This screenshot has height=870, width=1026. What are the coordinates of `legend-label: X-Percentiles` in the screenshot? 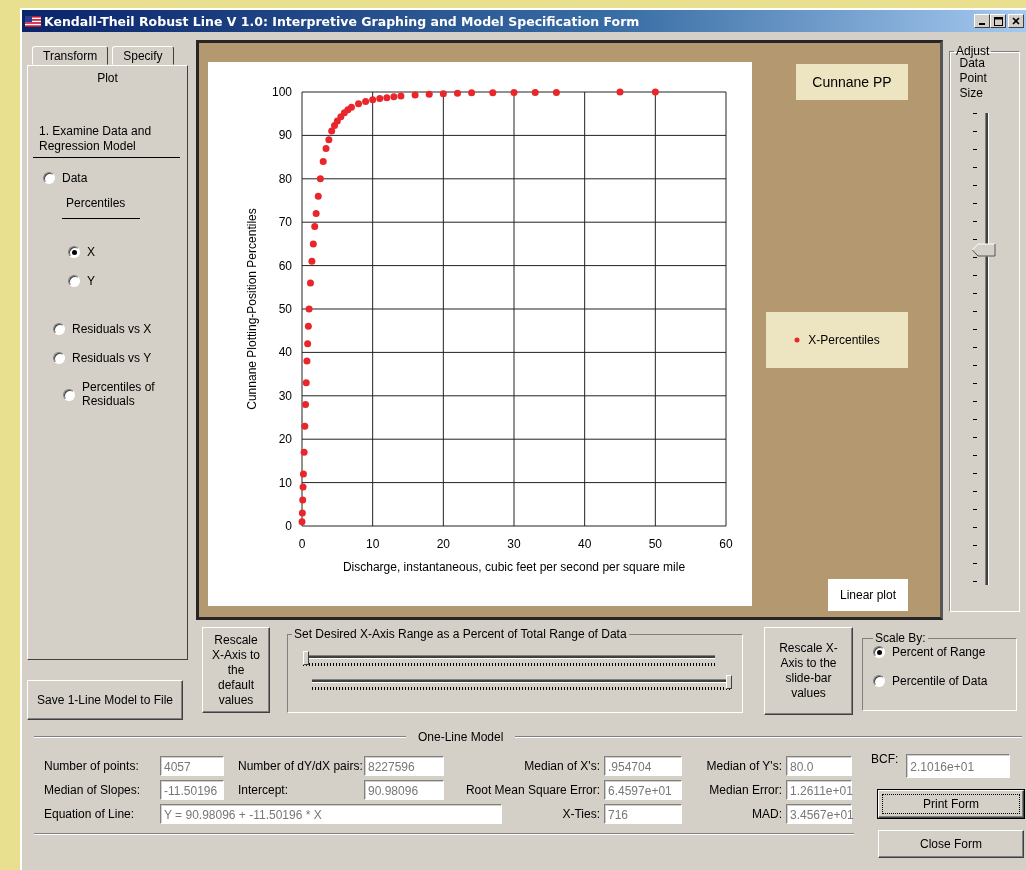 It's located at (844, 339).